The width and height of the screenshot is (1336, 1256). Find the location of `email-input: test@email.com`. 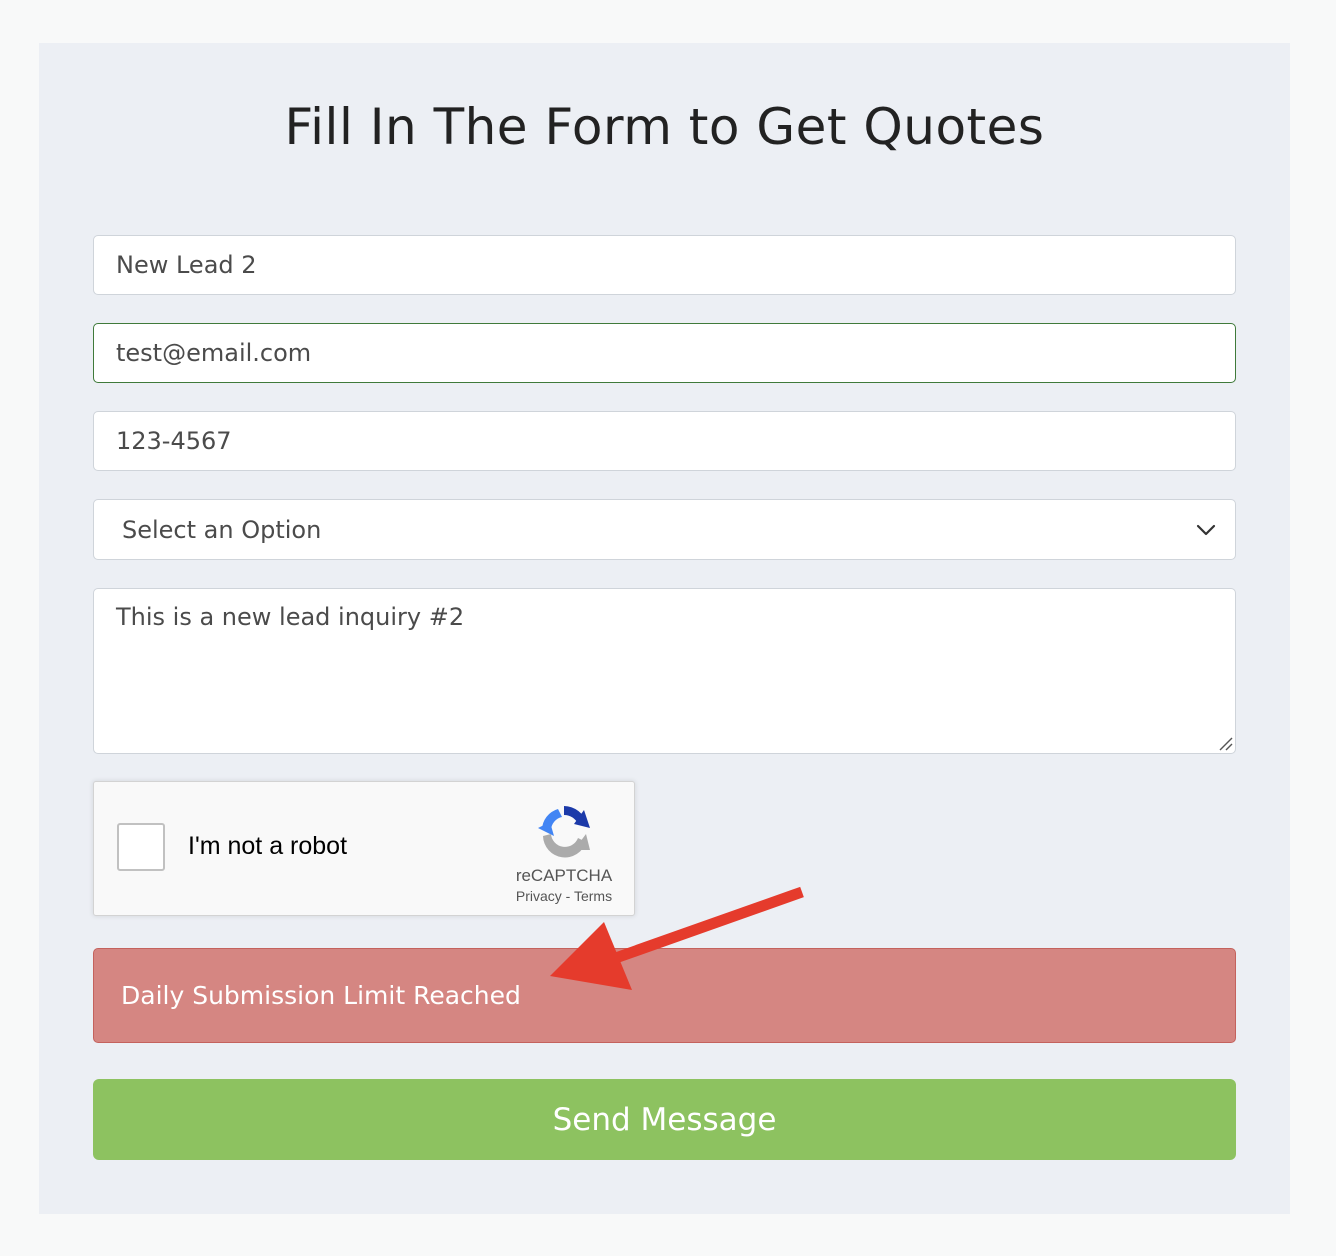

email-input: test@email.com is located at coordinates (664, 353).